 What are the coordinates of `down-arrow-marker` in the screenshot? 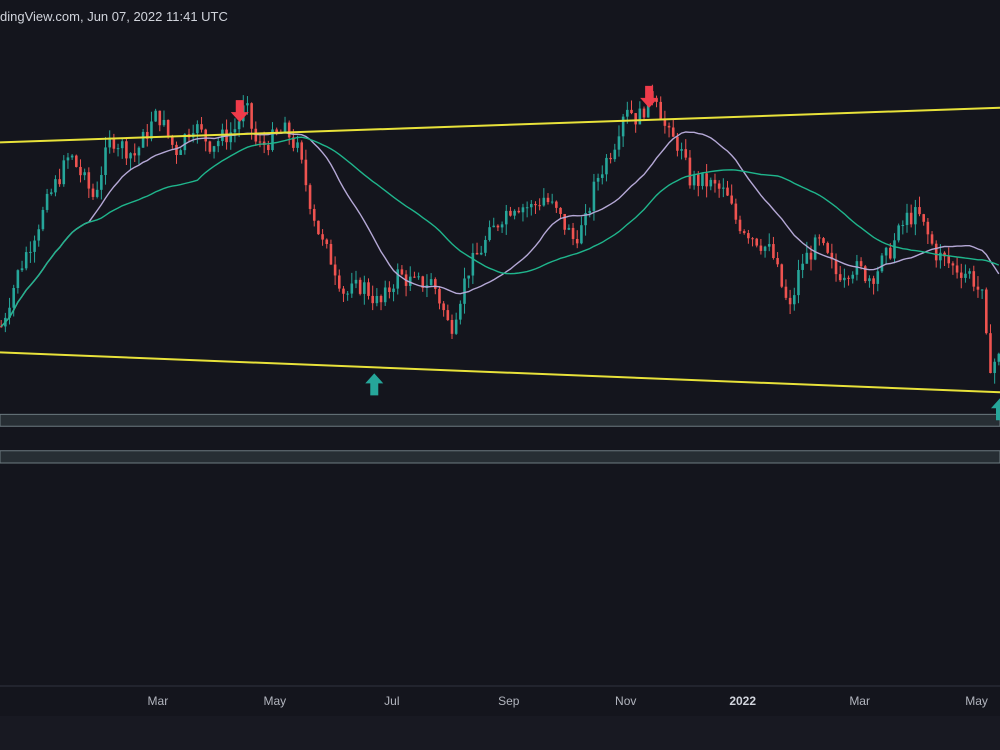 It's located at (239, 111).